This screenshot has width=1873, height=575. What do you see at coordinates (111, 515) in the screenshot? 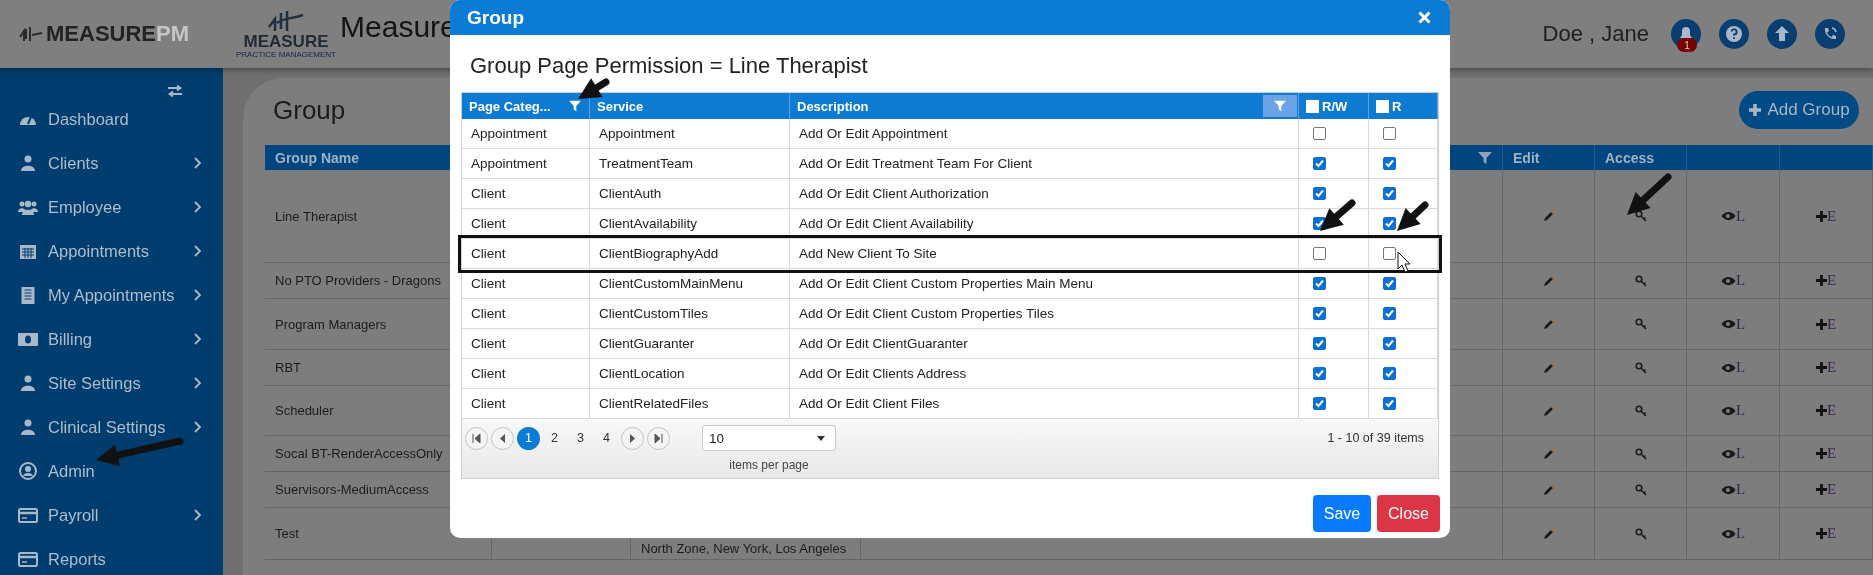
I see `sidebar-item: Payroll` at bounding box center [111, 515].